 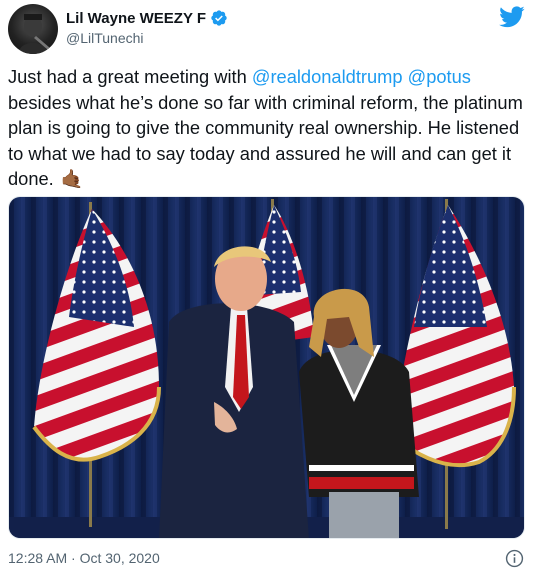 I want to click on twitter-bird-icon, so click(x=512, y=17).